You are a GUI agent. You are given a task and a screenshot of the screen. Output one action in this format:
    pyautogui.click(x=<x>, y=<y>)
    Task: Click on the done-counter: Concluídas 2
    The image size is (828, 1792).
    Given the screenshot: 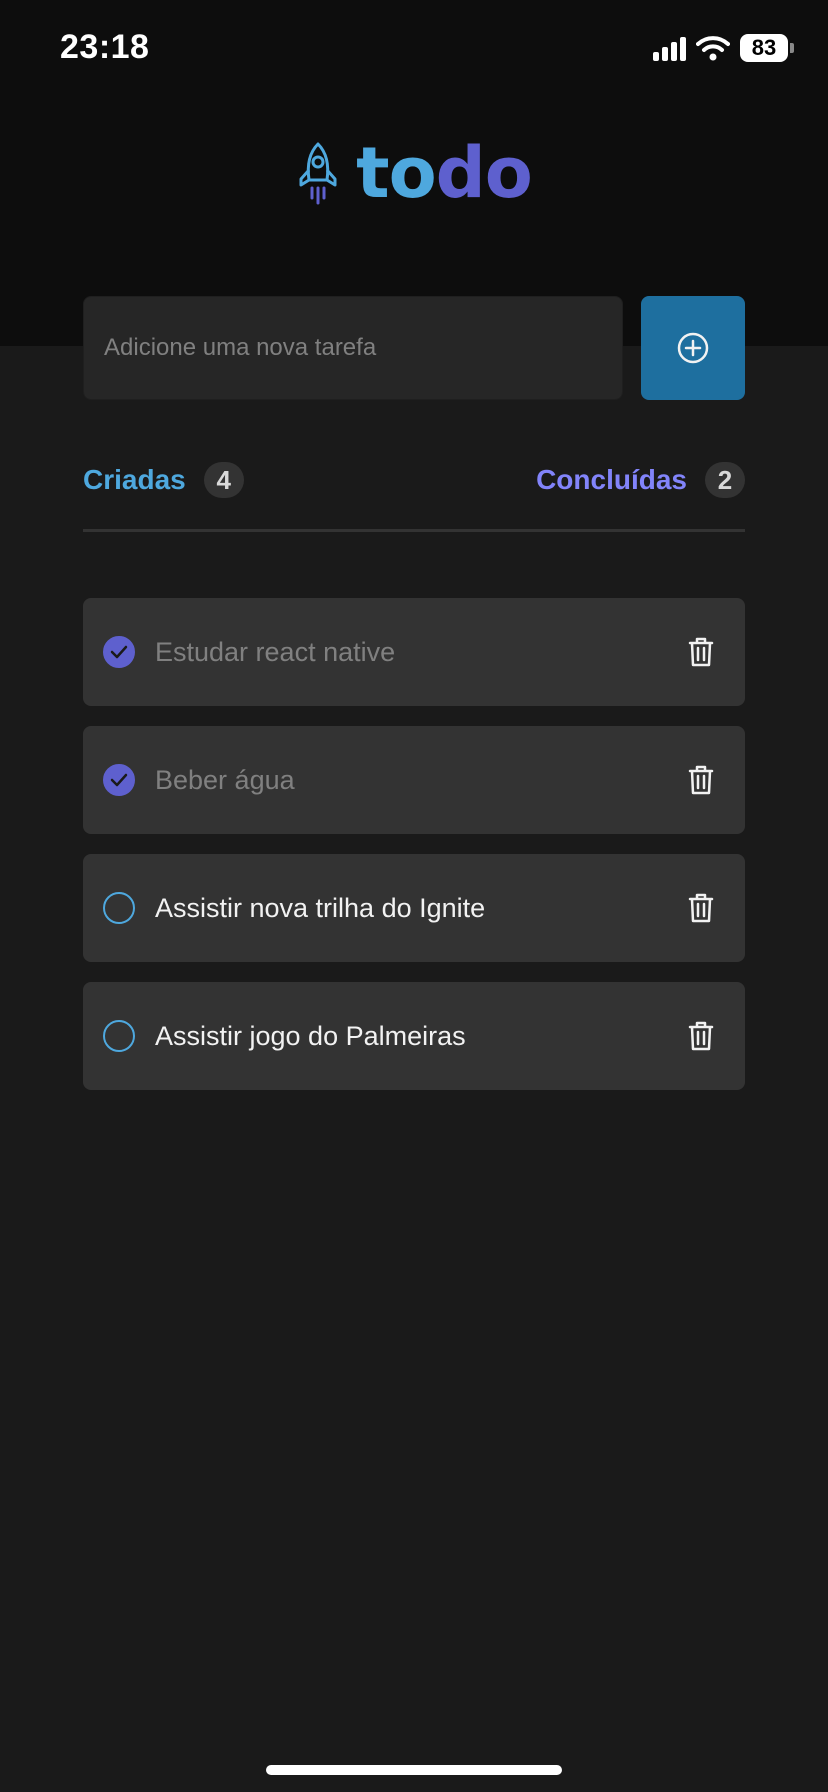 What is the action you would take?
    pyautogui.click(x=640, y=480)
    